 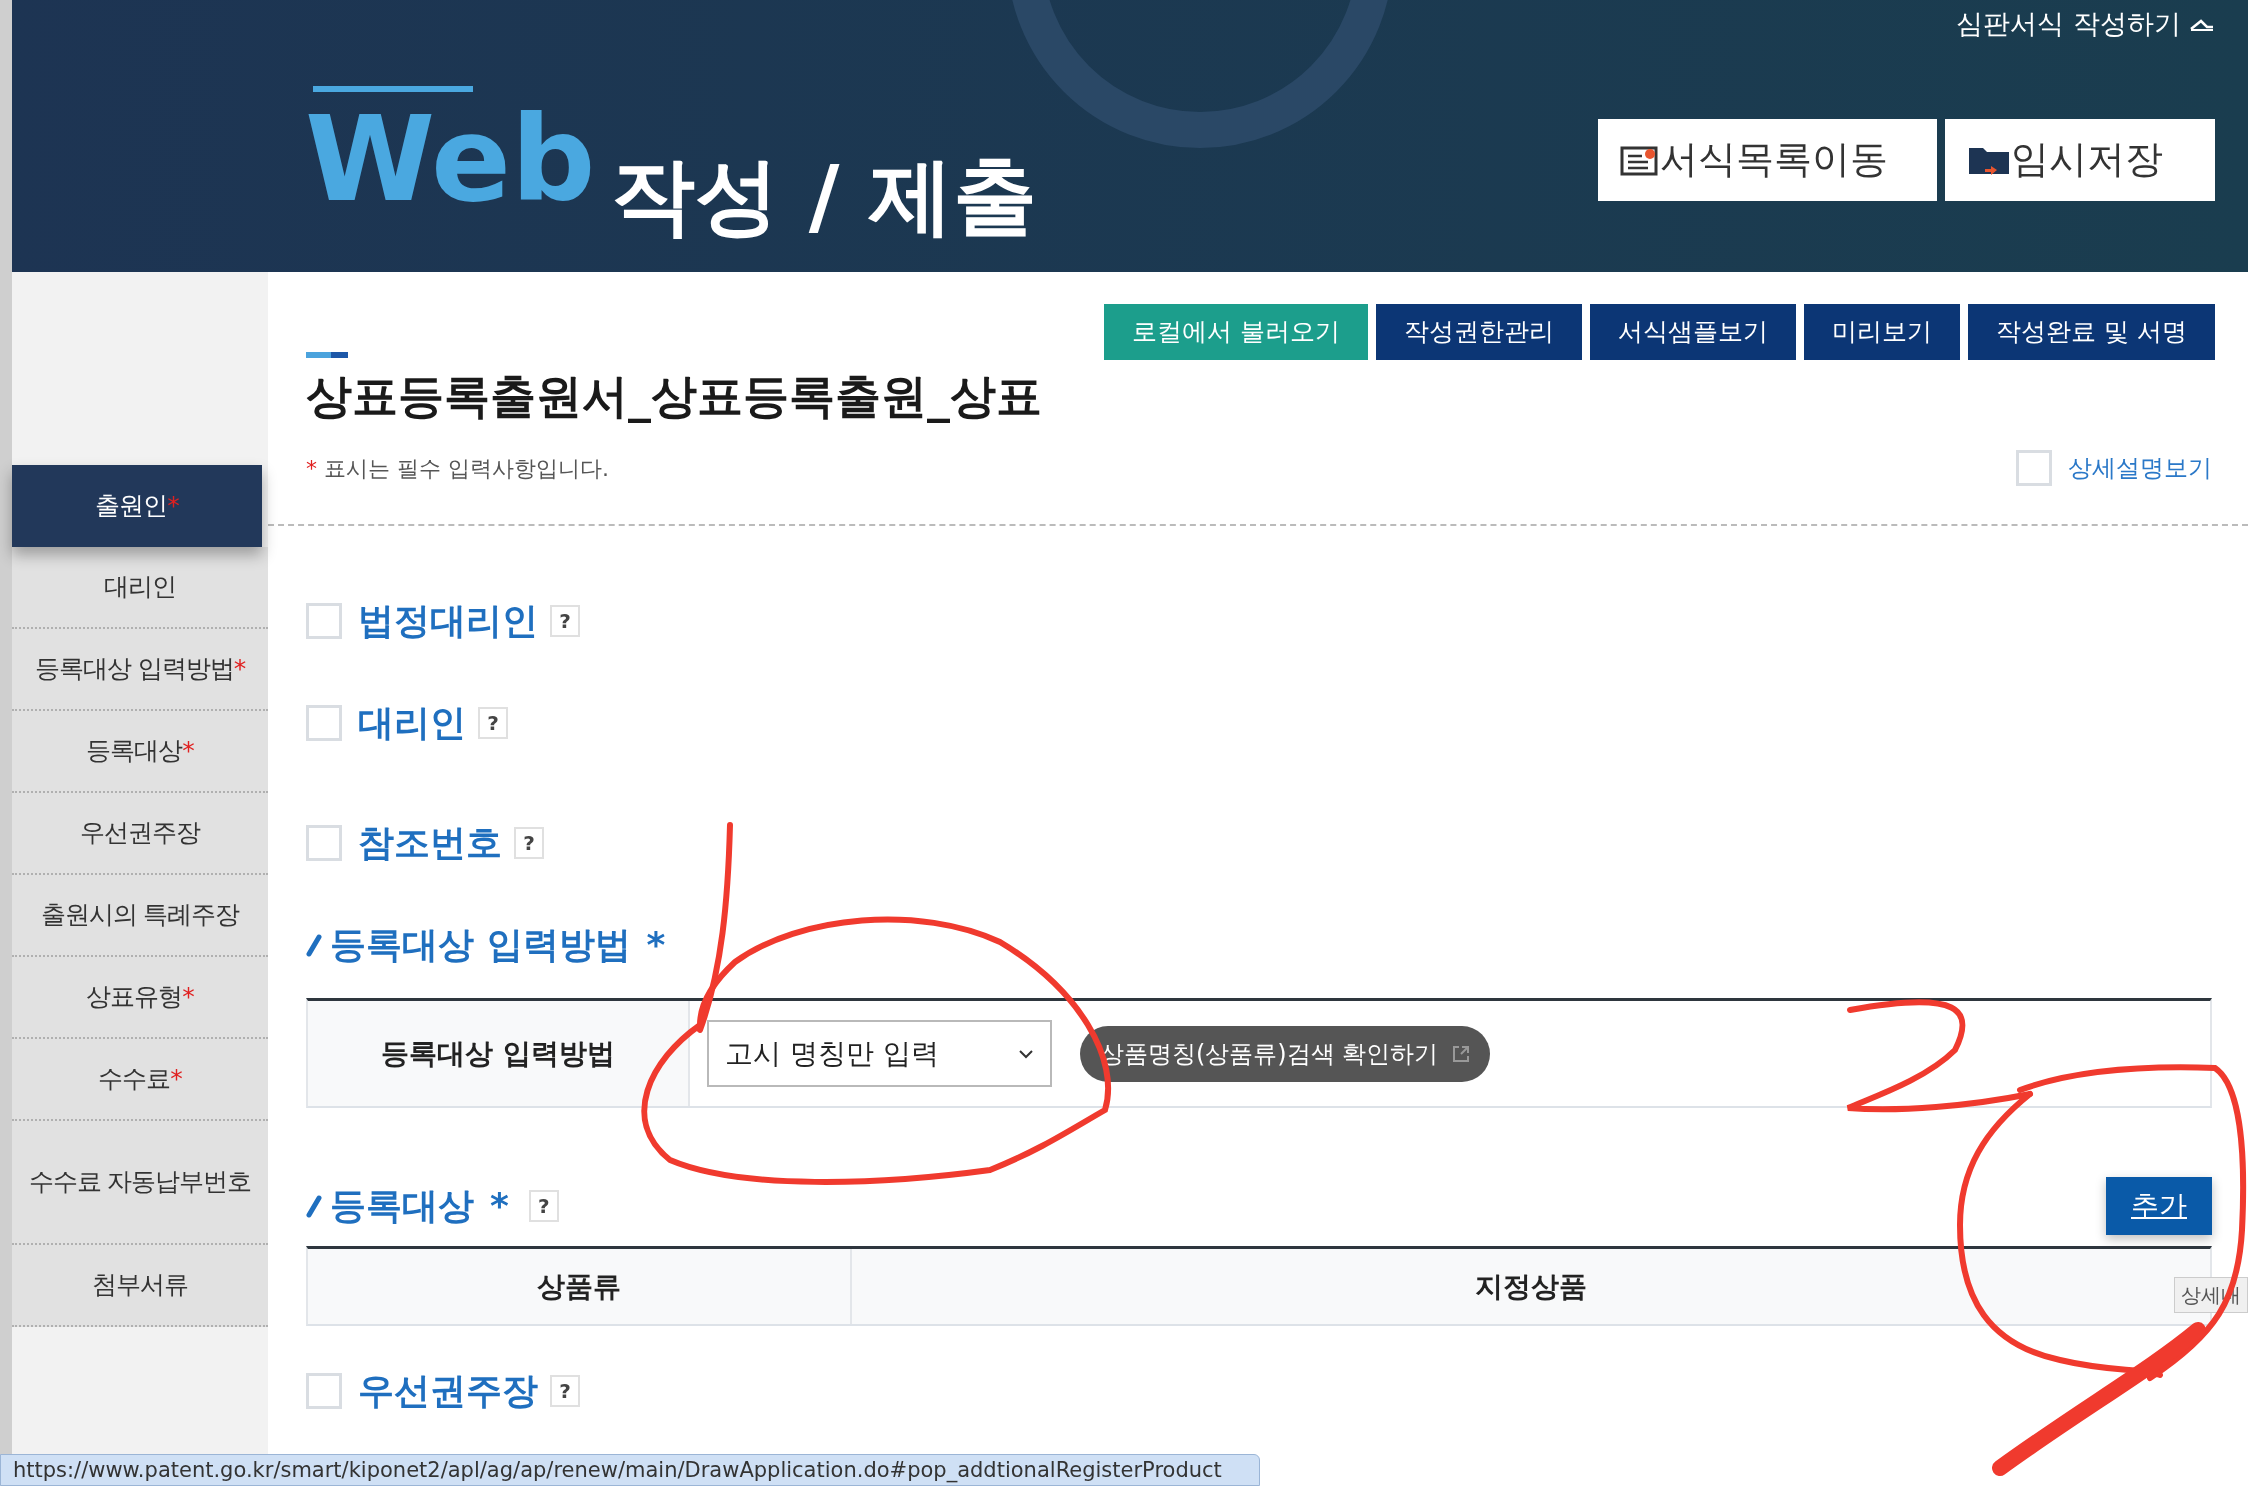 What do you see at coordinates (140, 916) in the screenshot?
I see `sidebar-item: 출원시의 특례주장` at bounding box center [140, 916].